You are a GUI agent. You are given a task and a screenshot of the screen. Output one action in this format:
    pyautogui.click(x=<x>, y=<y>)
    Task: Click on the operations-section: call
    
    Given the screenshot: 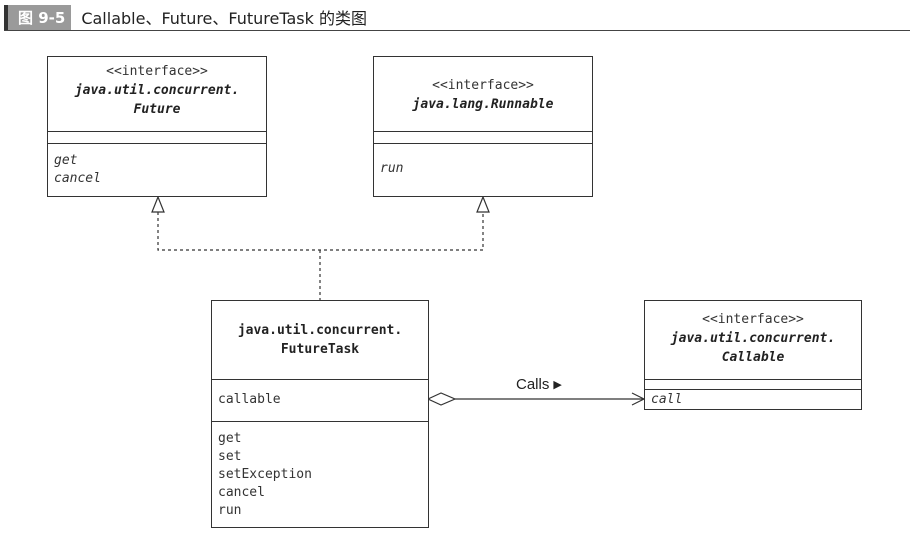 What is the action you would take?
    pyautogui.click(x=753, y=399)
    